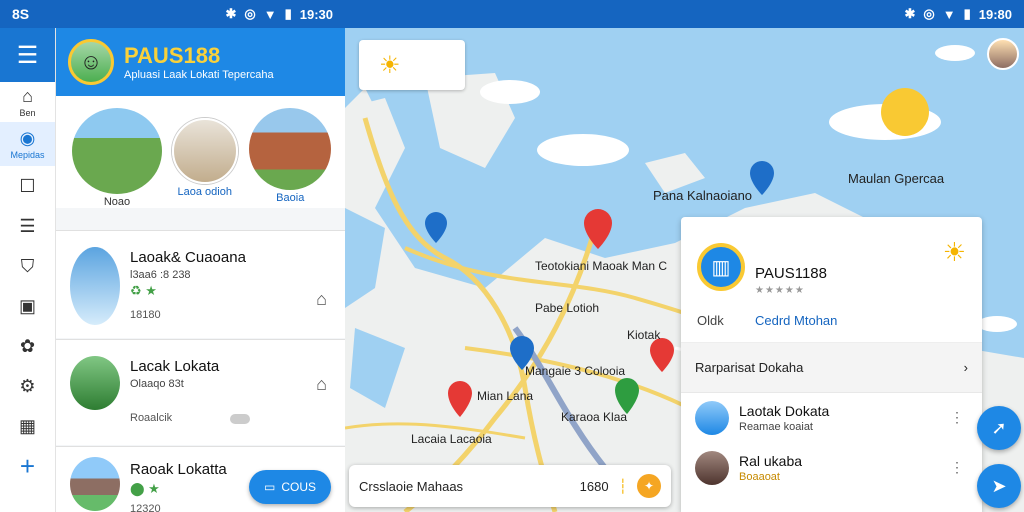  I want to click on directions-button: ➚, so click(999, 428).